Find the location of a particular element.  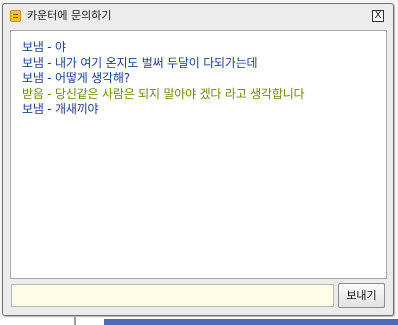

backdrop-divider is located at coordinates (75, 320).